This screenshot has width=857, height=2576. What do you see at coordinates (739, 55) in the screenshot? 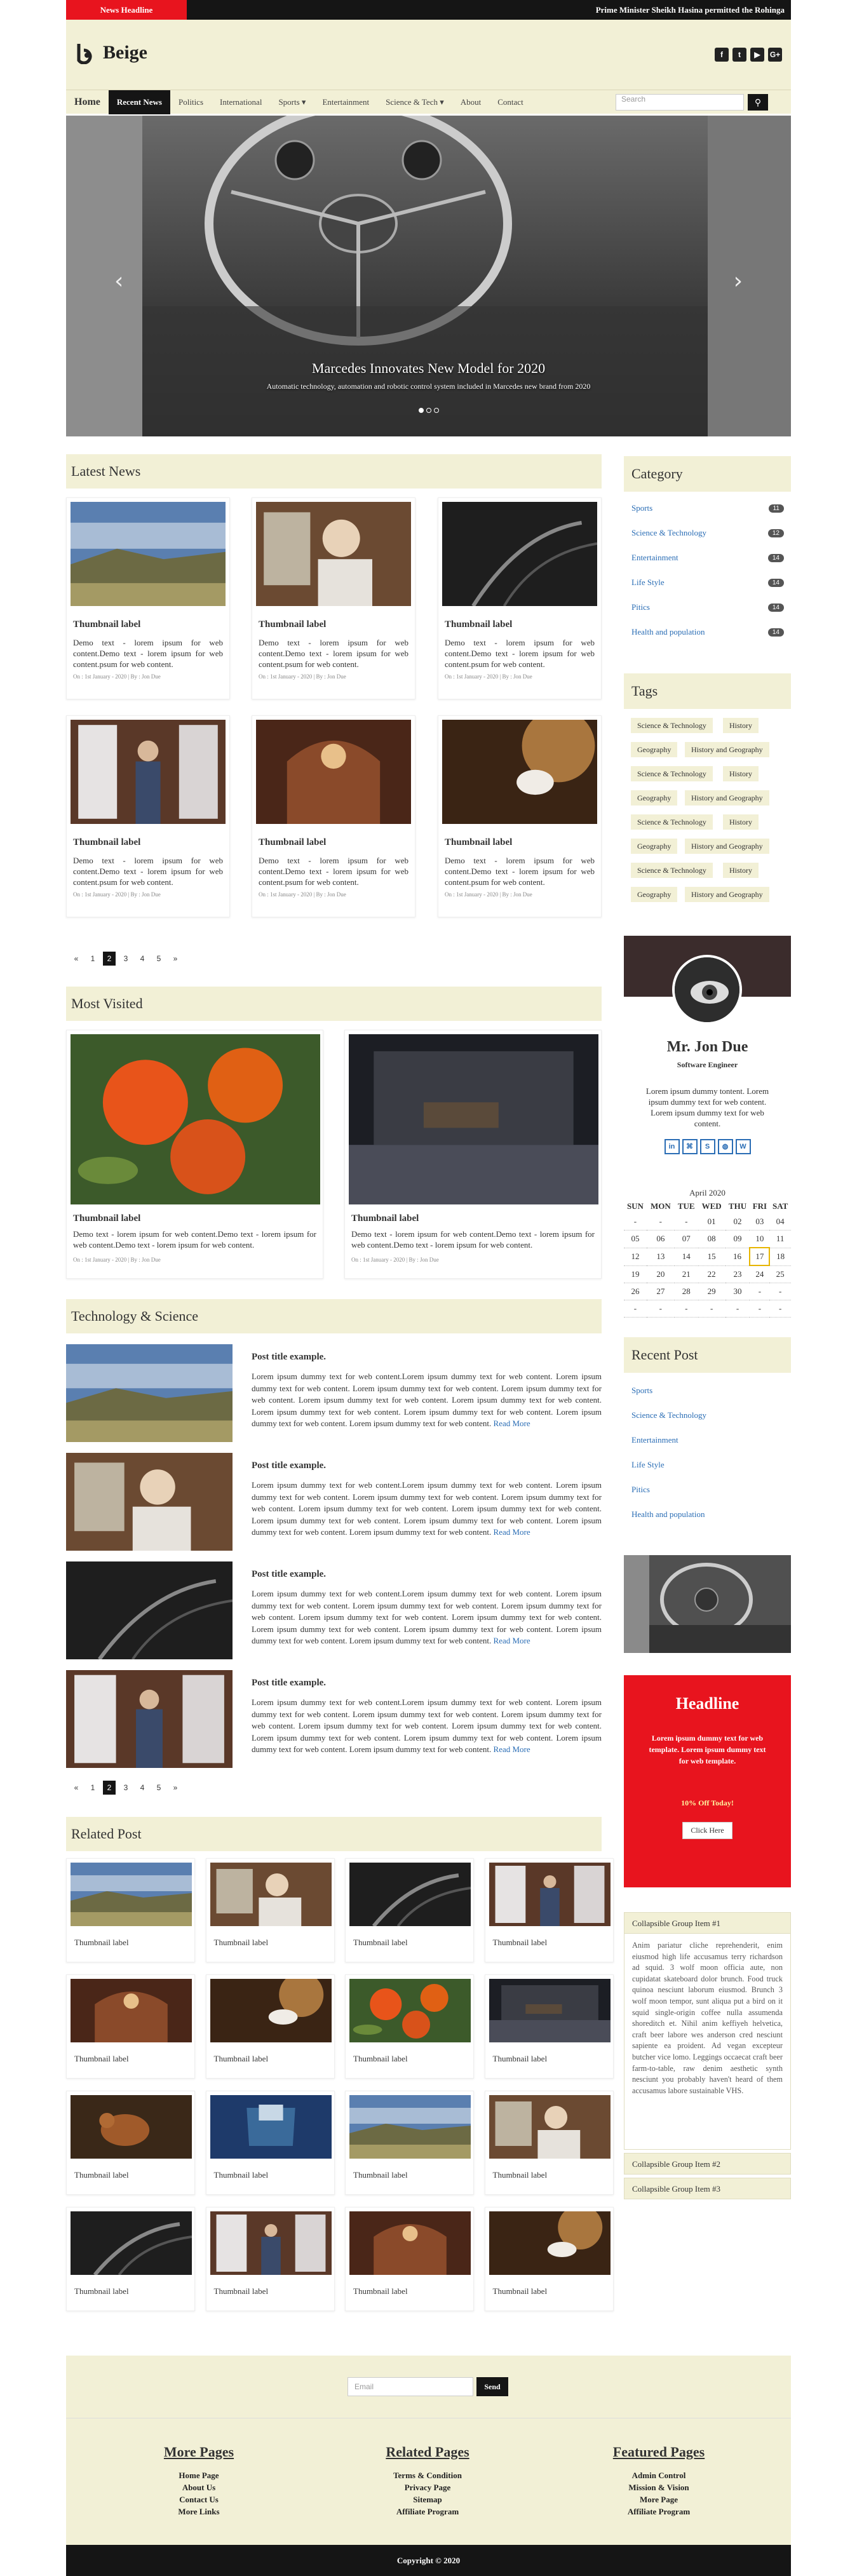
I see `twitter-icon: t` at bounding box center [739, 55].